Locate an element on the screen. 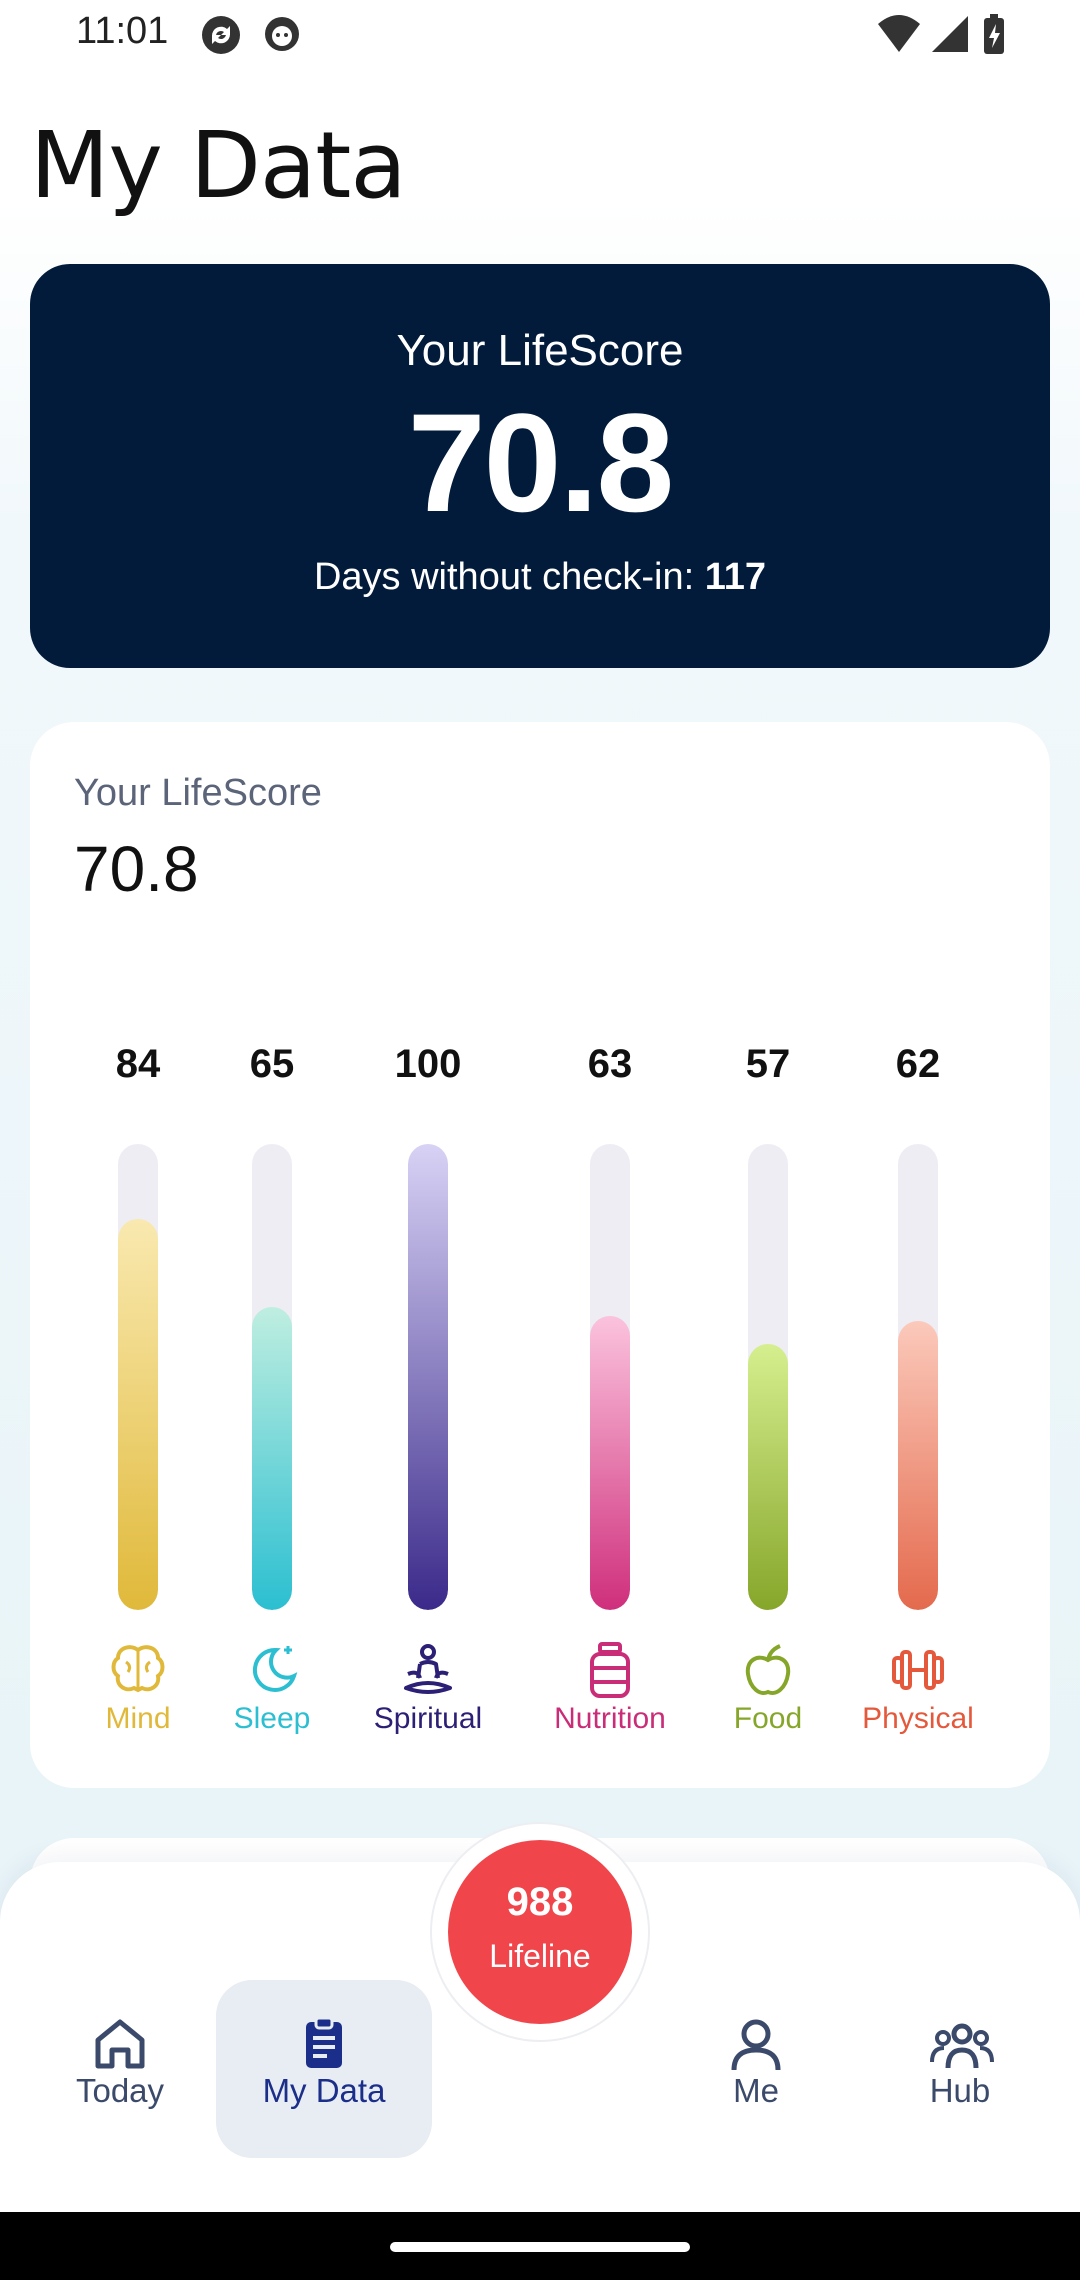 This screenshot has height=2280, width=1080. banner-score: 70.8 is located at coordinates (540, 462).